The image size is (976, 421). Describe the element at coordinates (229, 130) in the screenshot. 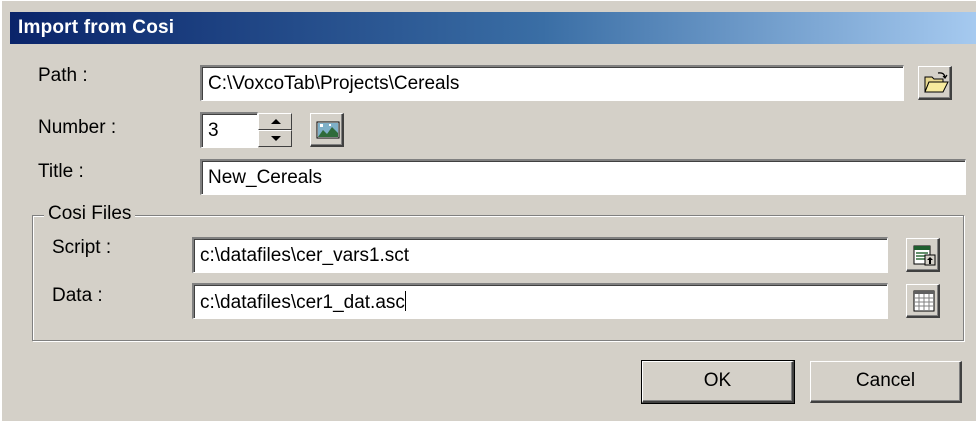

I see `number-input: 3` at that location.